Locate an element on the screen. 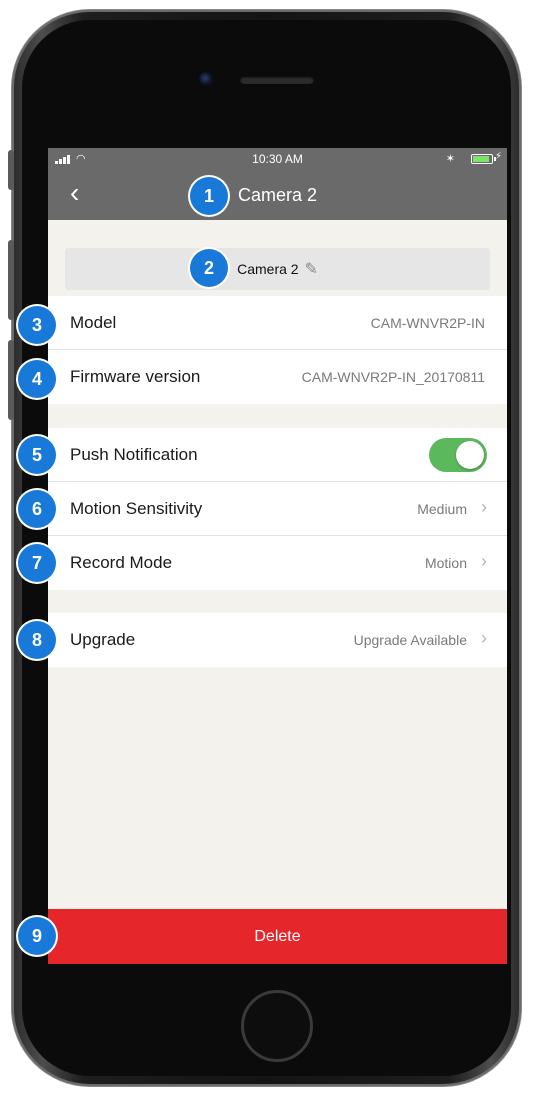 The width and height of the screenshot is (533, 1094). camera-name-text: Camera 2 is located at coordinates (268, 269).